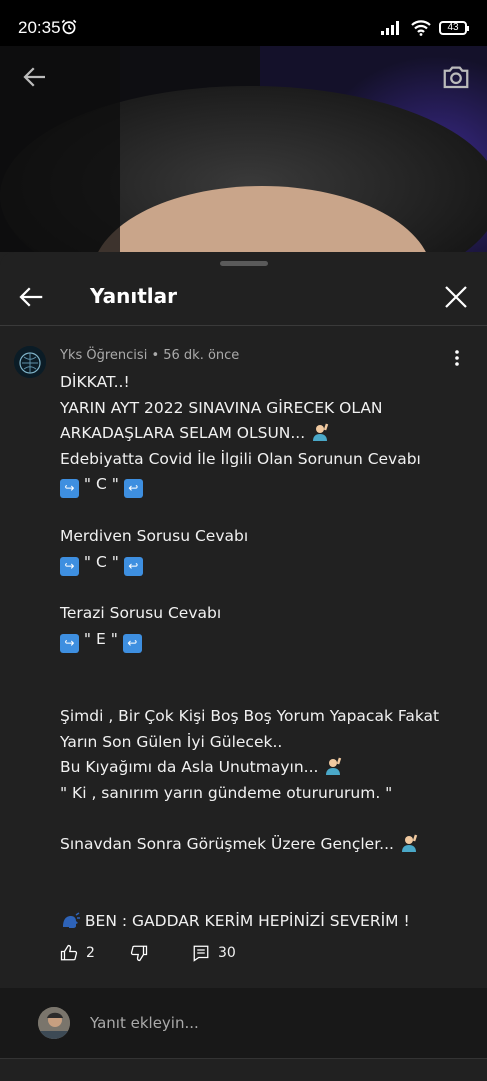  I want to click on comment-line: ↪ " E " ↩, so click(265, 640).